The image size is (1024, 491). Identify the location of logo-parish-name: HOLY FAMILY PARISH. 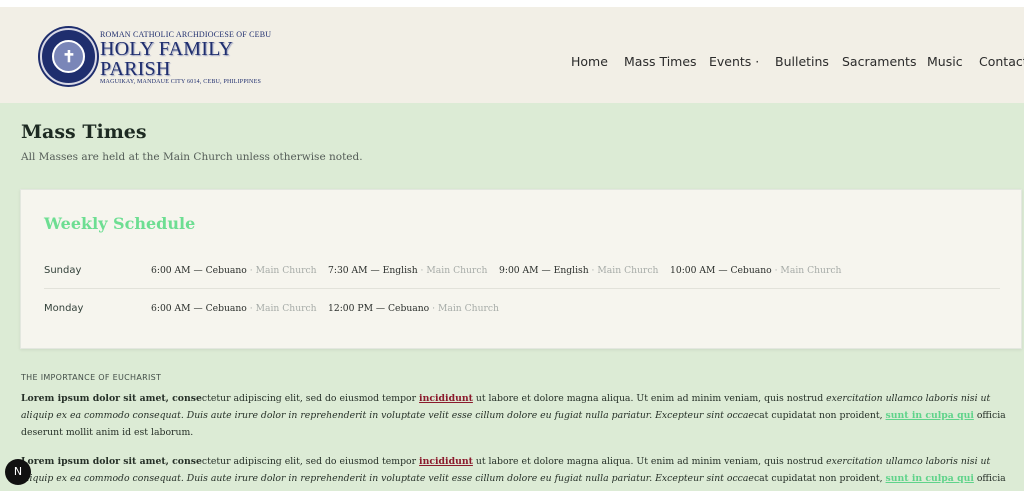
(166, 59).